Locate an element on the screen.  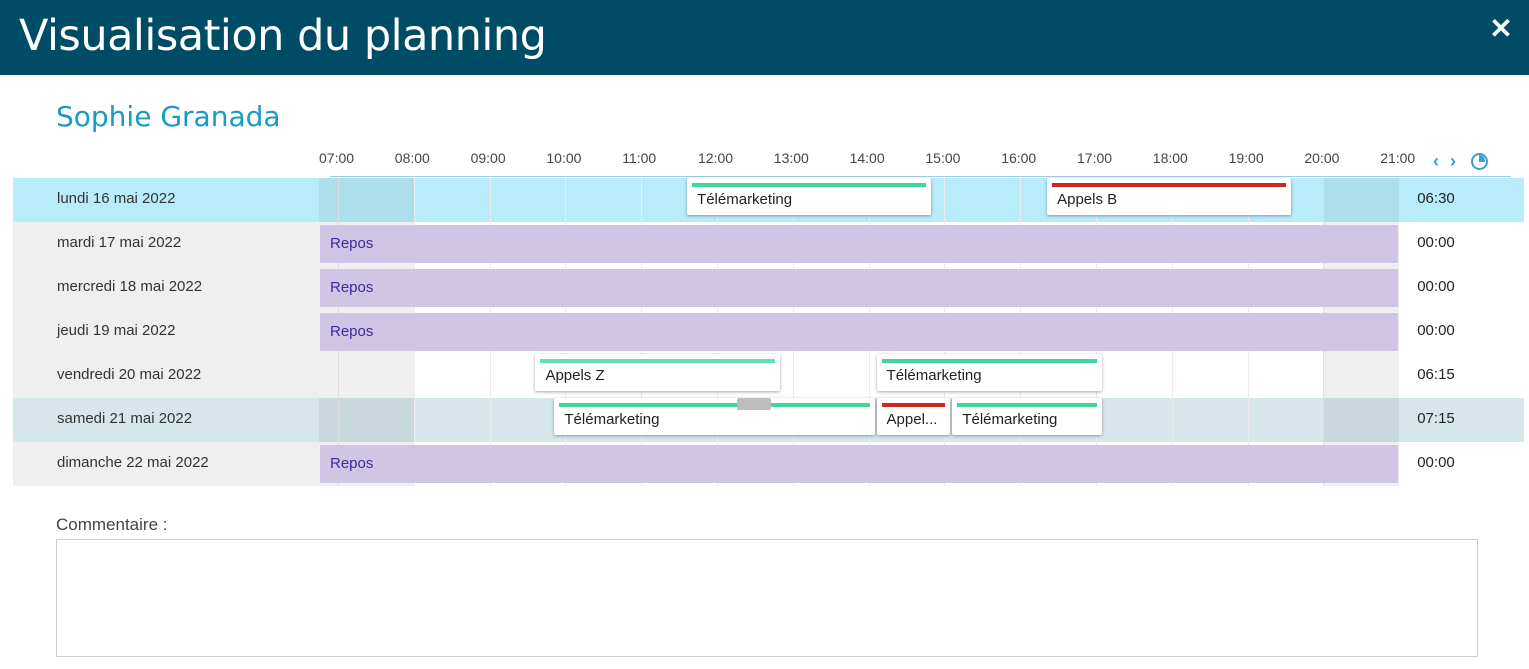
hour-tick-label: 07:00 is located at coordinates (337, 158).